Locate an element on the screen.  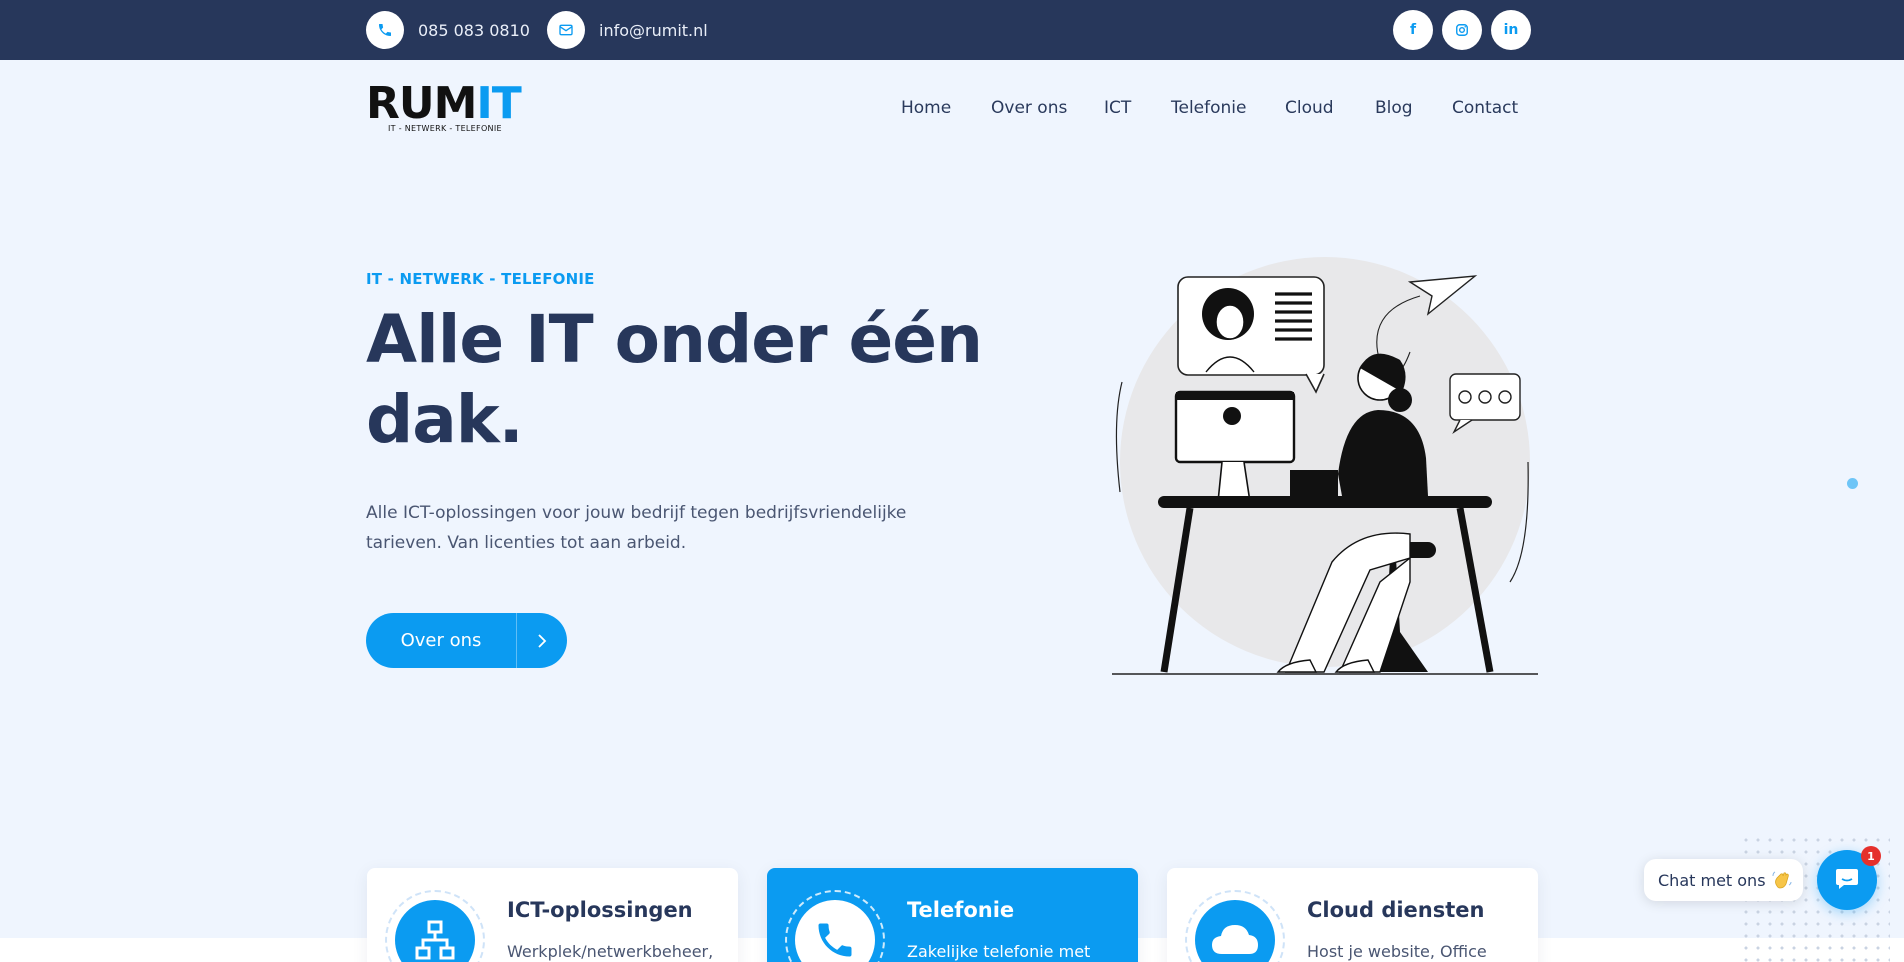
over-ons-button: Over ons is located at coordinates (466, 640).